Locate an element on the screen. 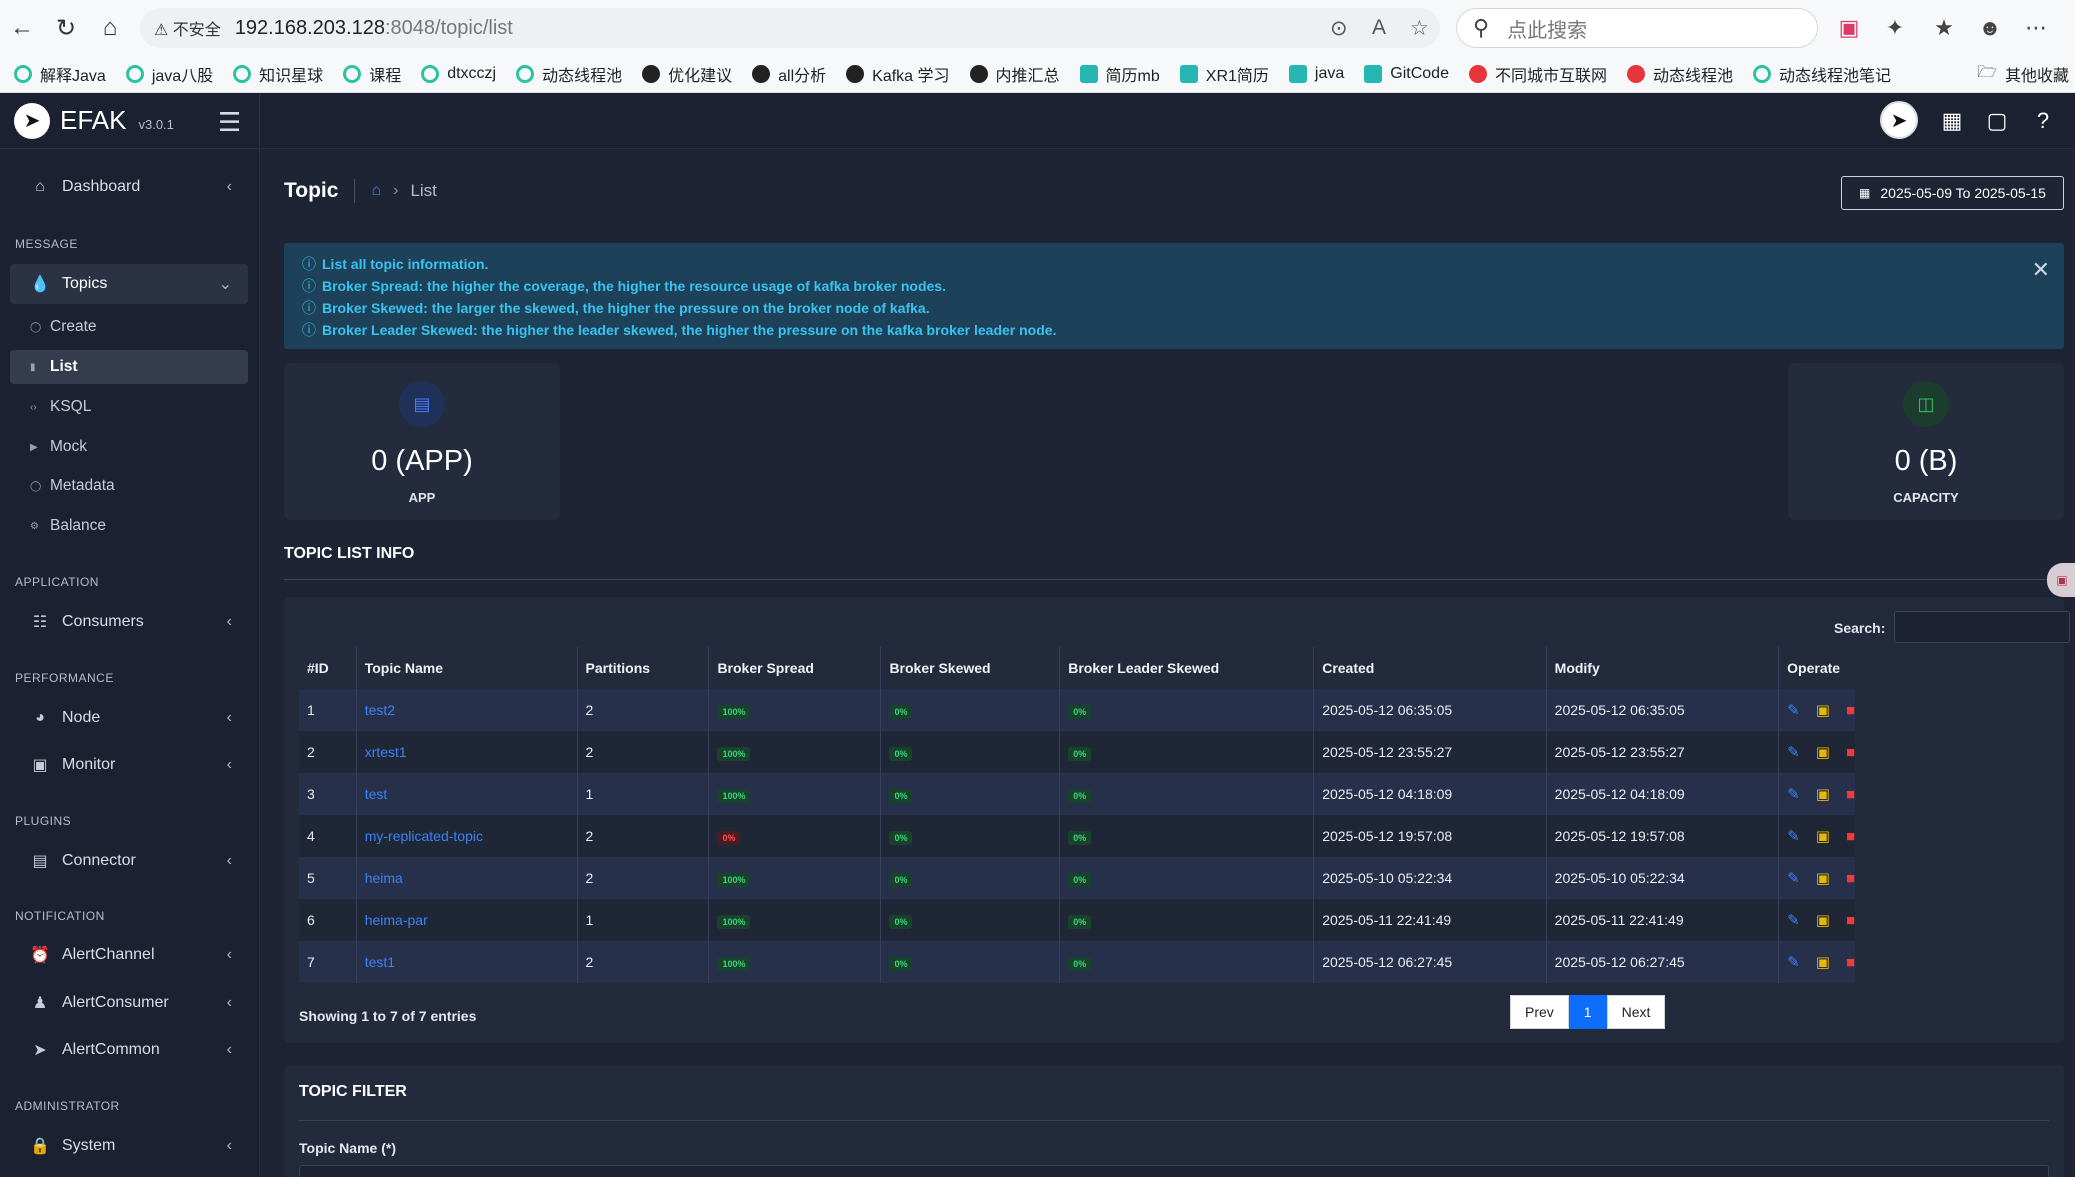  topic-link: my-replicated-topic is located at coordinates (424, 836).